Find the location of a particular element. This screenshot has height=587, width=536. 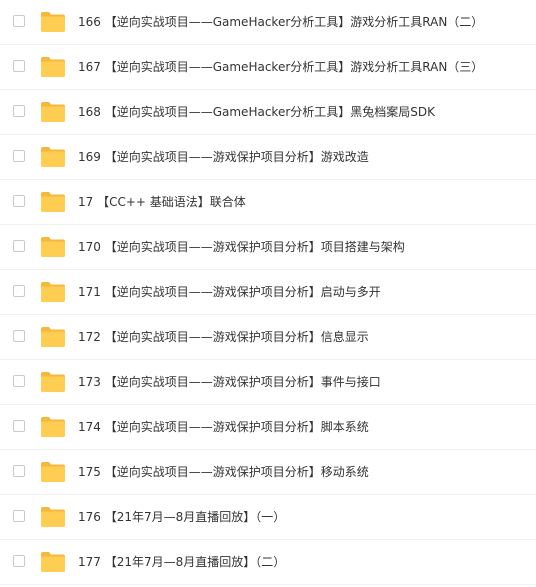

file-row: 169 【逆向实战项目——游戏保护项目分析】游戏改造 is located at coordinates (268, 157).